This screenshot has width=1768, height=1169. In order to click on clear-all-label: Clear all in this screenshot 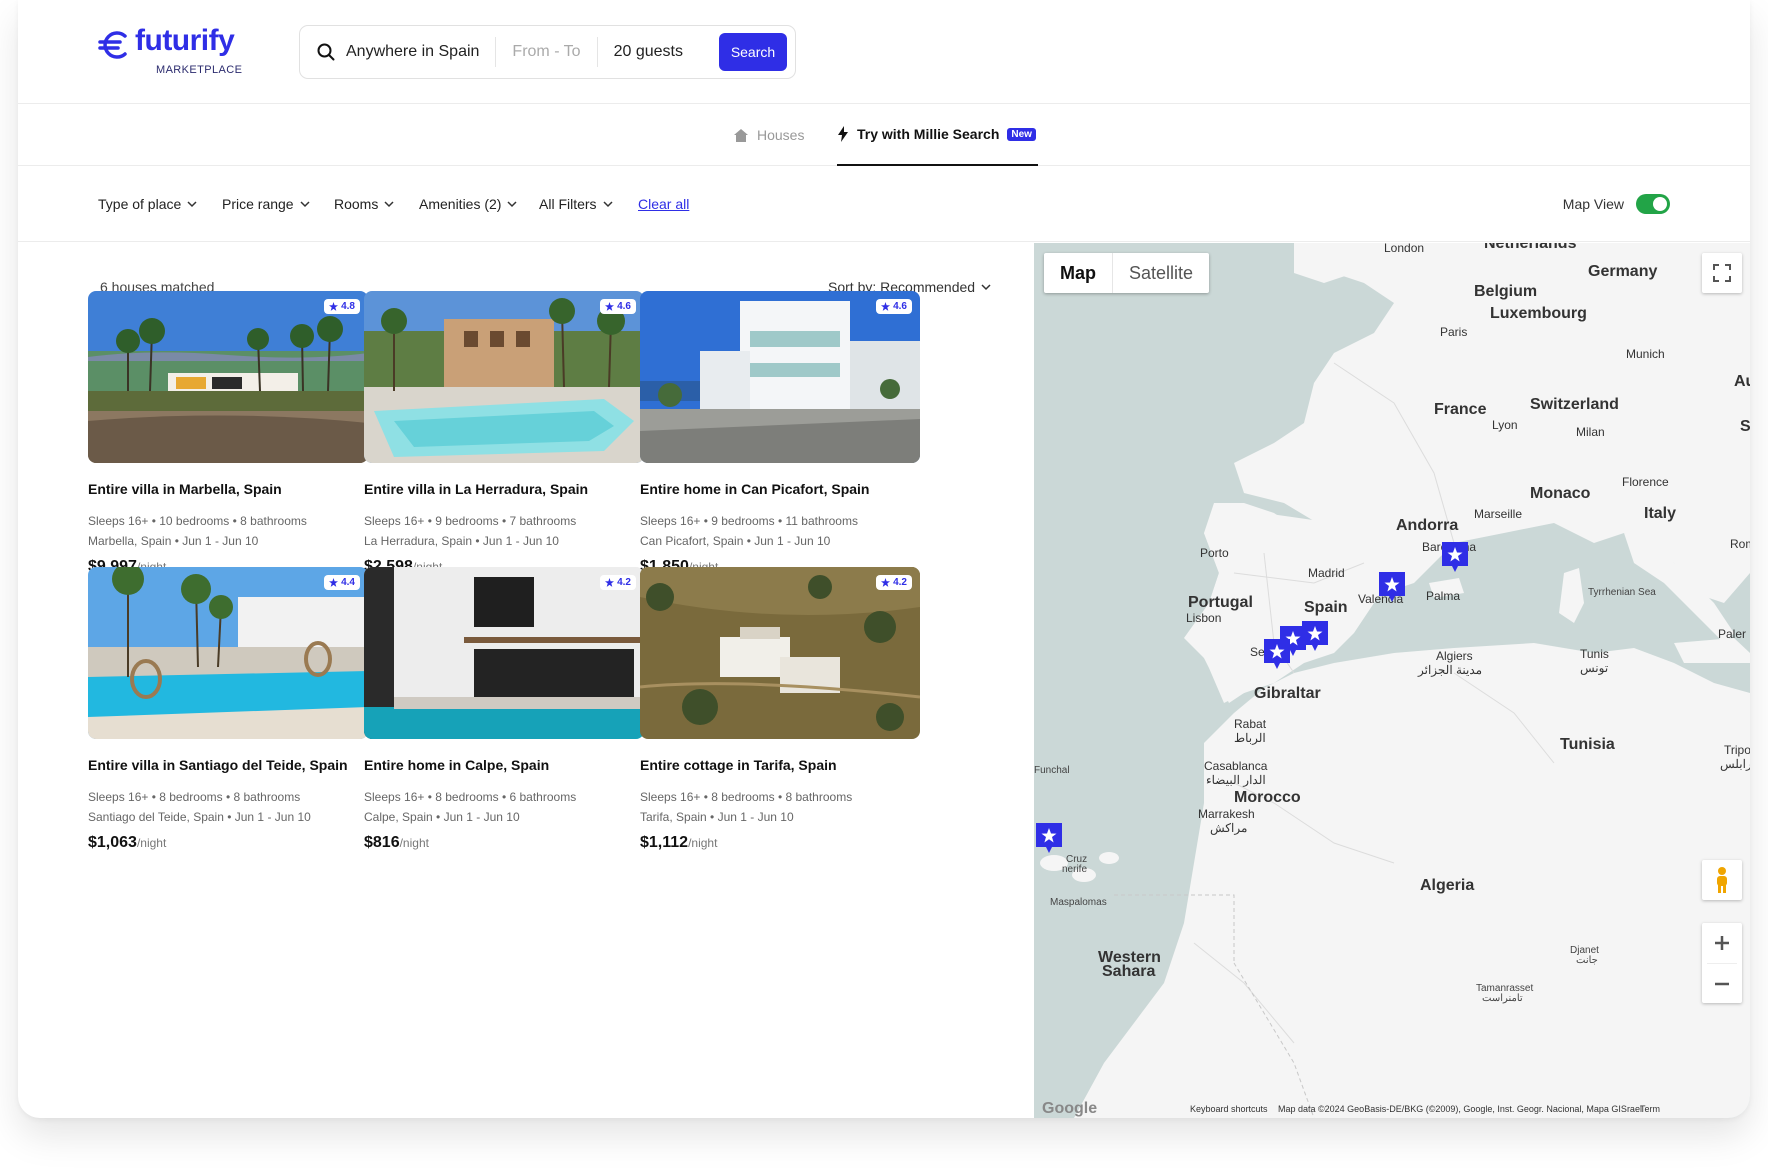, I will do `click(664, 204)`.